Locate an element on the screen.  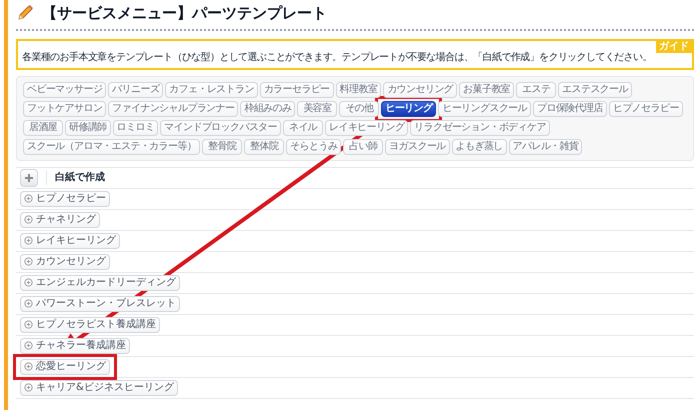
category-button: 美容室 is located at coordinates (317, 108).